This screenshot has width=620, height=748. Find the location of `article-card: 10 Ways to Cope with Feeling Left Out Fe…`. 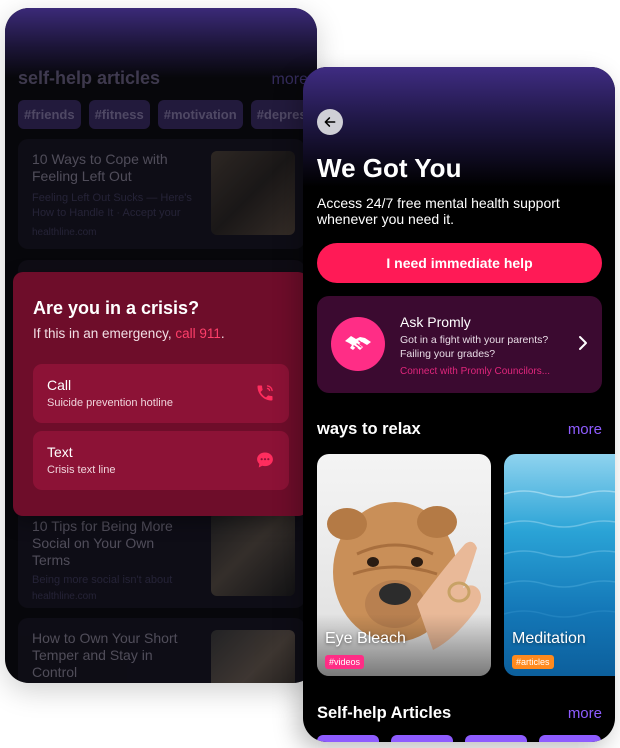

article-card: 10 Ways to Cope with Feeling Left Out Fe… is located at coordinates (161, 194).